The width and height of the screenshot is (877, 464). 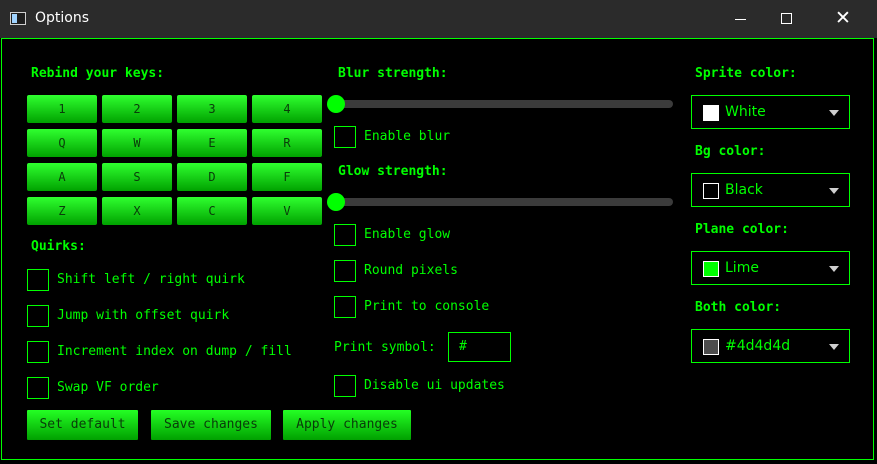 I want to click on round-pixels-label: Round pixels, so click(x=411, y=270).